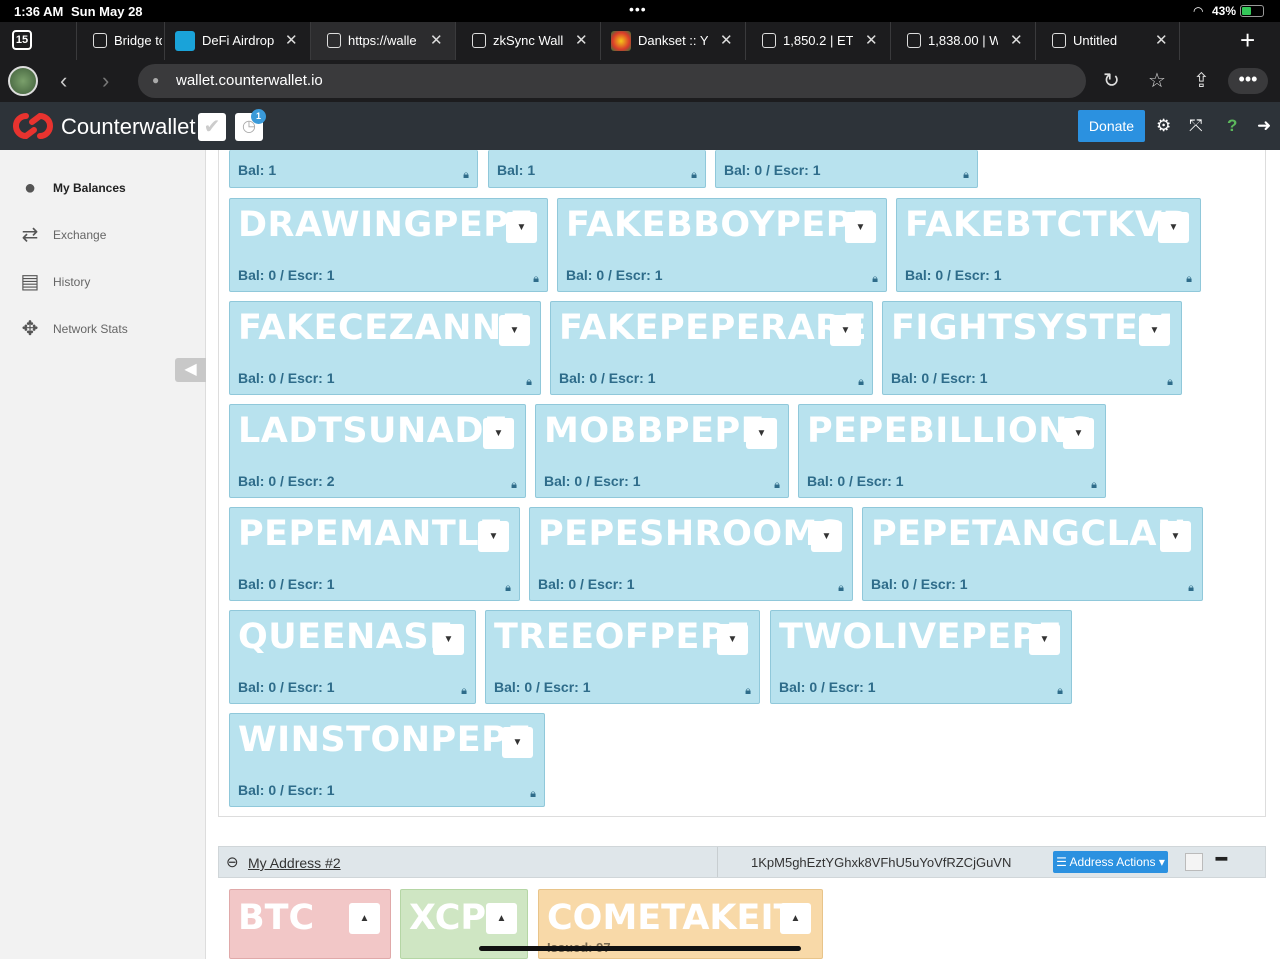 Image resolution: width=1280 pixels, height=959 pixels. Describe the element at coordinates (373, 431) in the screenshot. I see `asset-name: LADTSUNADE` at that location.